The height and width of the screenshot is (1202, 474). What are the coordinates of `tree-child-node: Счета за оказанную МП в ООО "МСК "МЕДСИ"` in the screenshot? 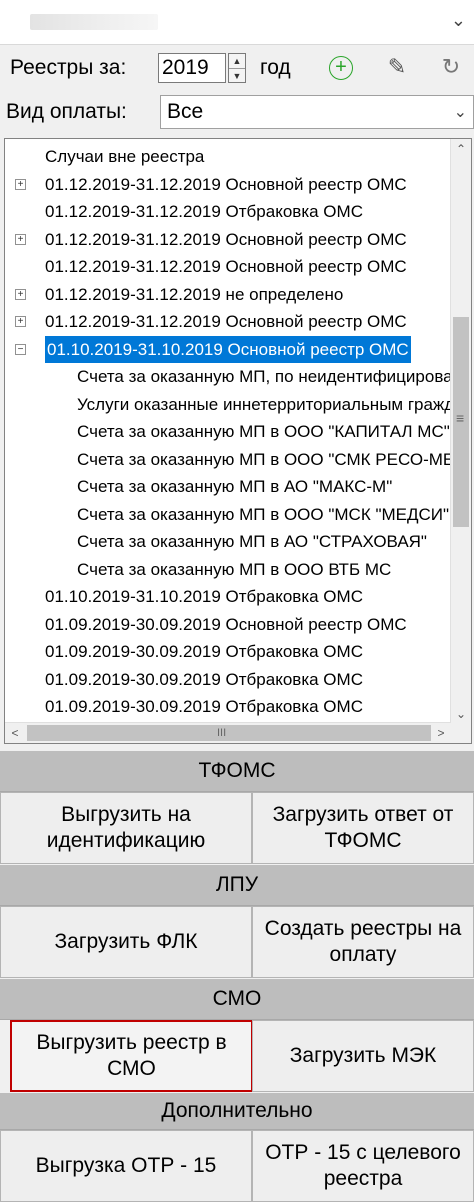 It's located at (228, 514).